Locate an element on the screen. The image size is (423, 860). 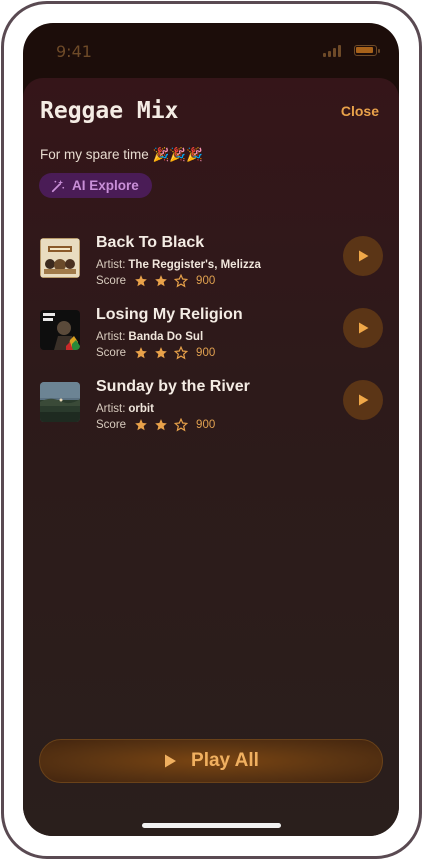
artist-name: Banda Do Sul is located at coordinates (166, 337).